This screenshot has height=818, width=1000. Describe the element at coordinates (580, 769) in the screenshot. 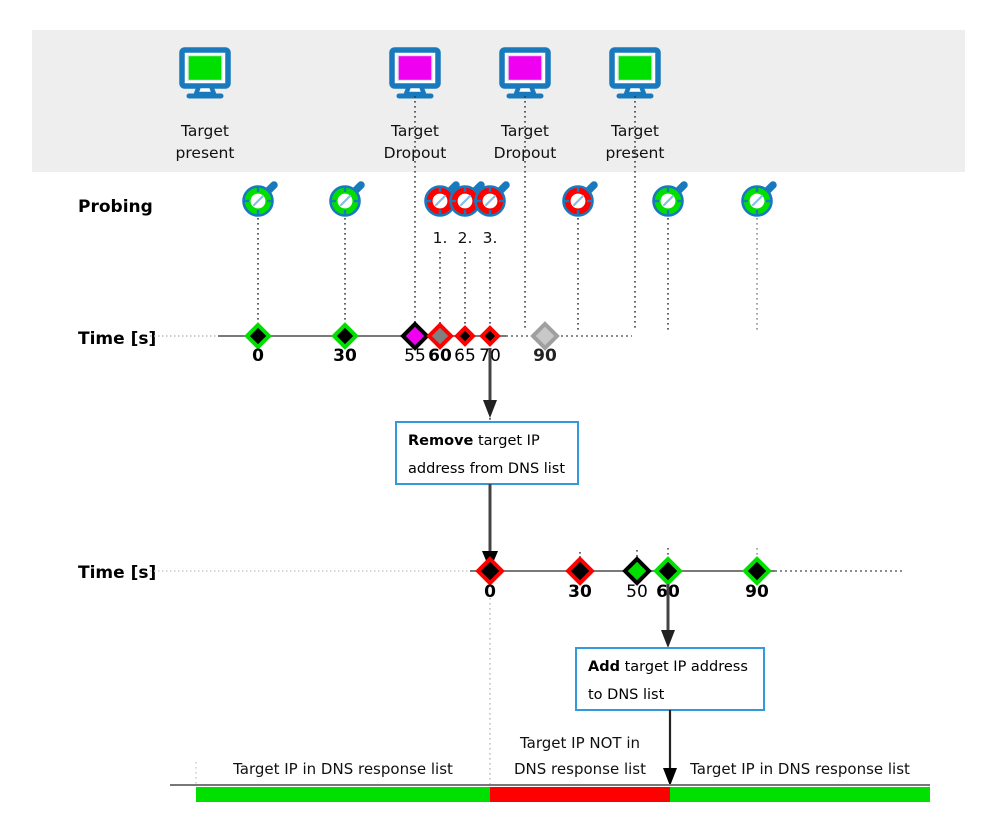

I see `status-bar-label-line2: DNS response list` at that location.